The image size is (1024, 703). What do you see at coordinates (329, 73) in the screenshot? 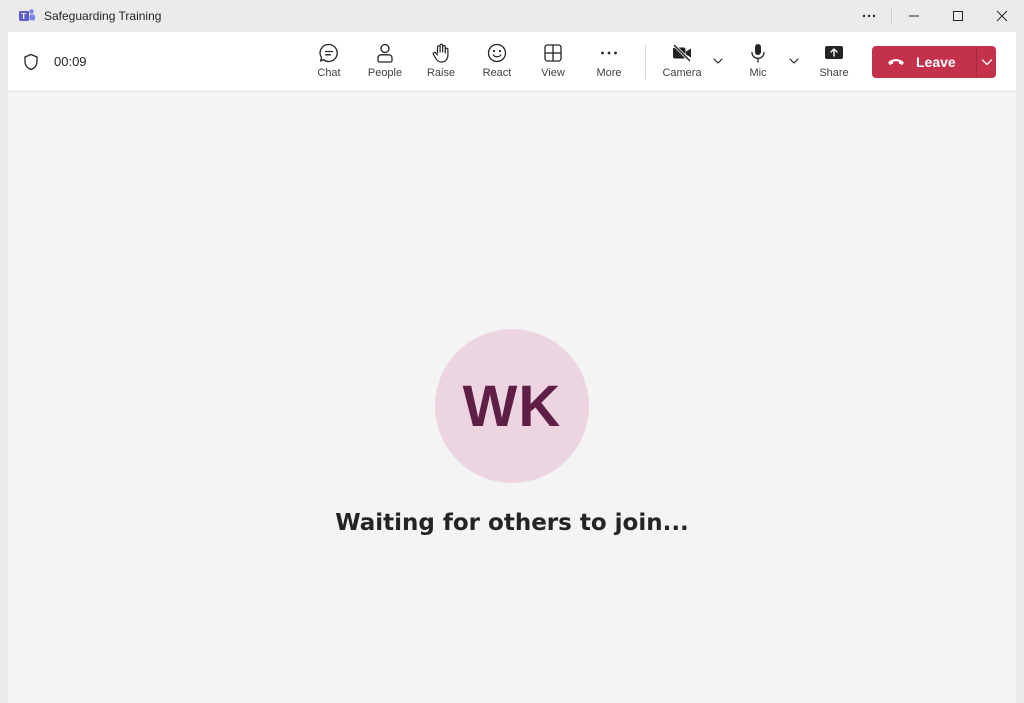
I see `chat-label: Chat` at bounding box center [329, 73].